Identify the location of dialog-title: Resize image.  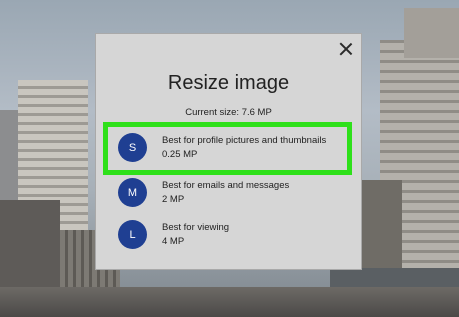
(228, 83).